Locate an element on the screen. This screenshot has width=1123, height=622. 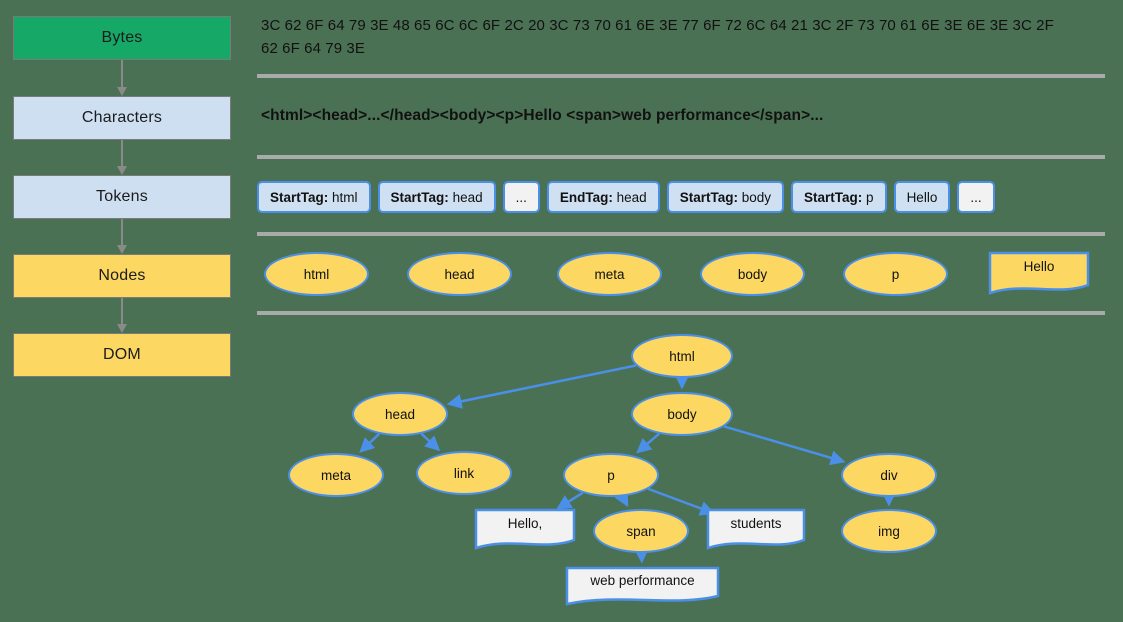
tree-node-ellipse: head is located at coordinates (400, 414).